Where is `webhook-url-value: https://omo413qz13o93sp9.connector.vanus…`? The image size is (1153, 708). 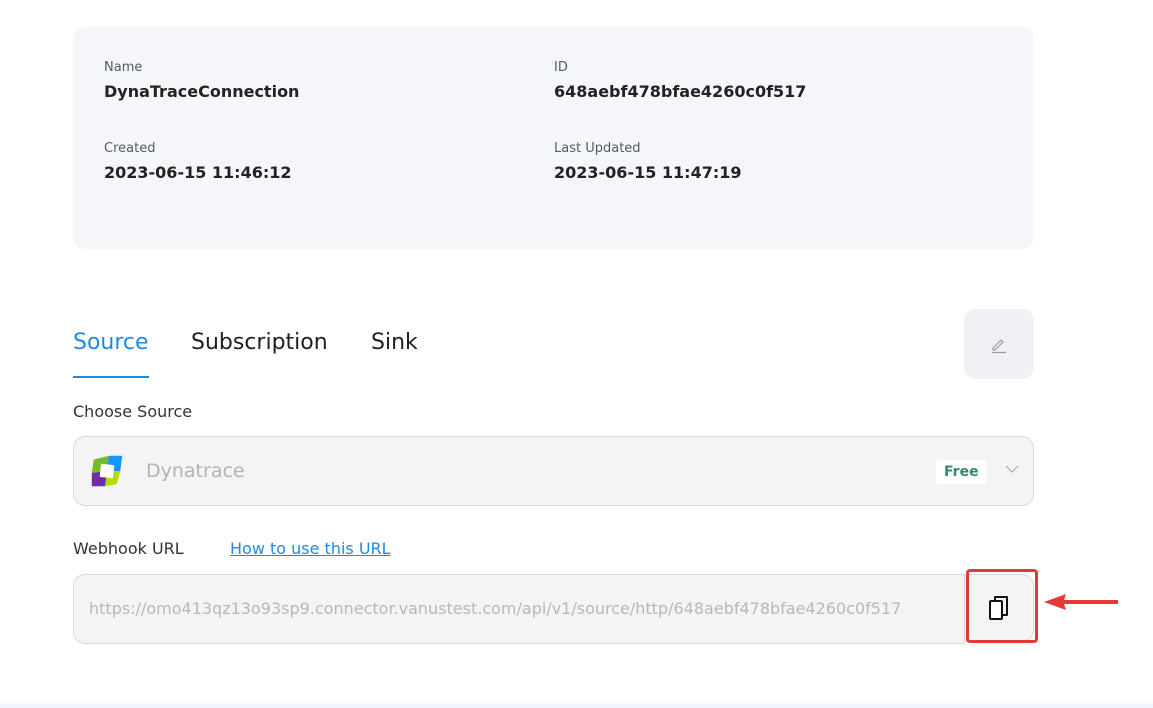
webhook-url-value: https://omo413qz13o93sp9.connector.vanus… is located at coordinates (495, 608).